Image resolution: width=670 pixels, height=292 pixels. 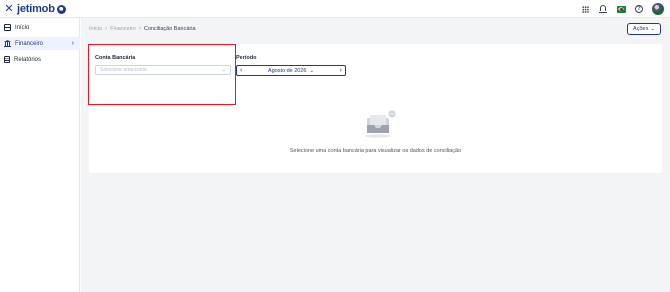 What do you see at coordinates (95, 29) in the screenshot?
I see `breadcrumb-item-inicio: Início` at bounding box center [95, 29].